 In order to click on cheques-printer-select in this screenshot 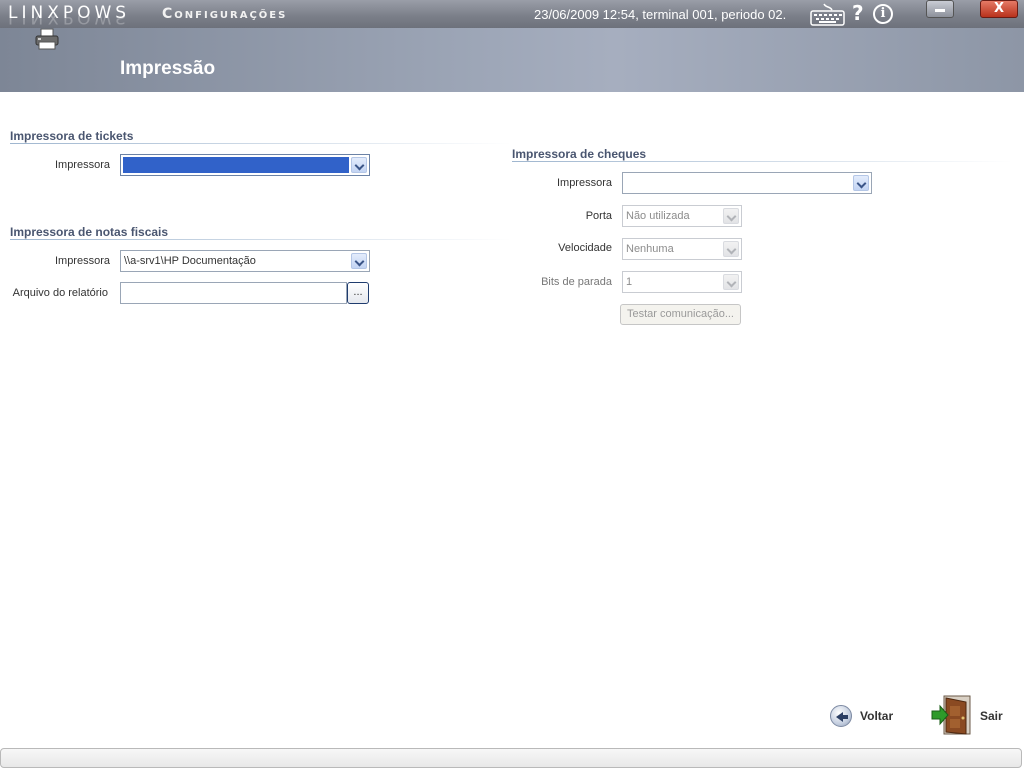, I will do `click(747, 183)`.